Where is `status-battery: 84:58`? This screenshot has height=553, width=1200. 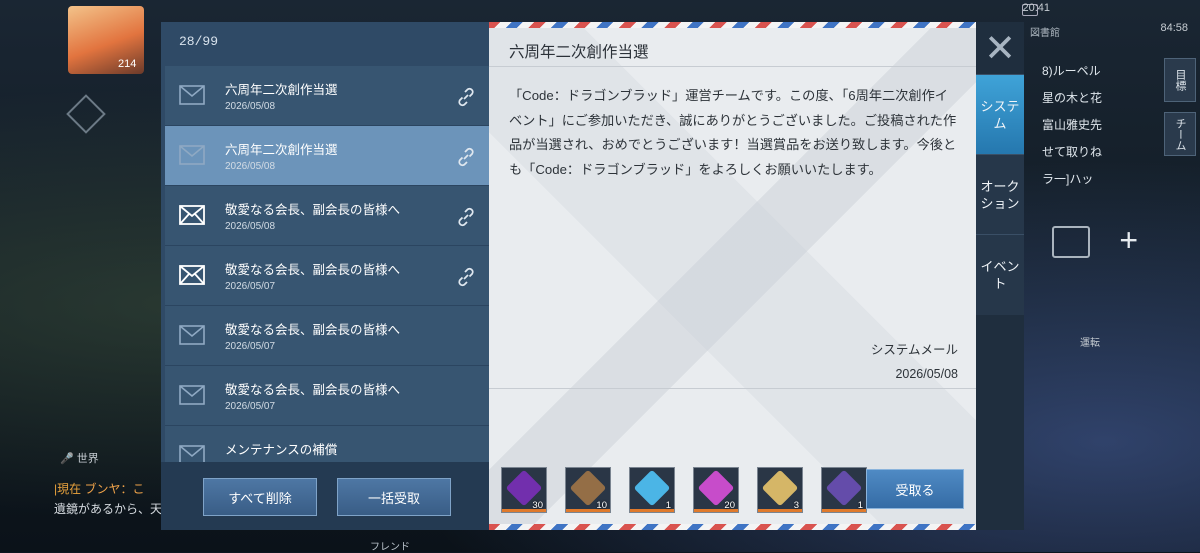
status-battery: 84:58 is located at coordinates (1174, 28).